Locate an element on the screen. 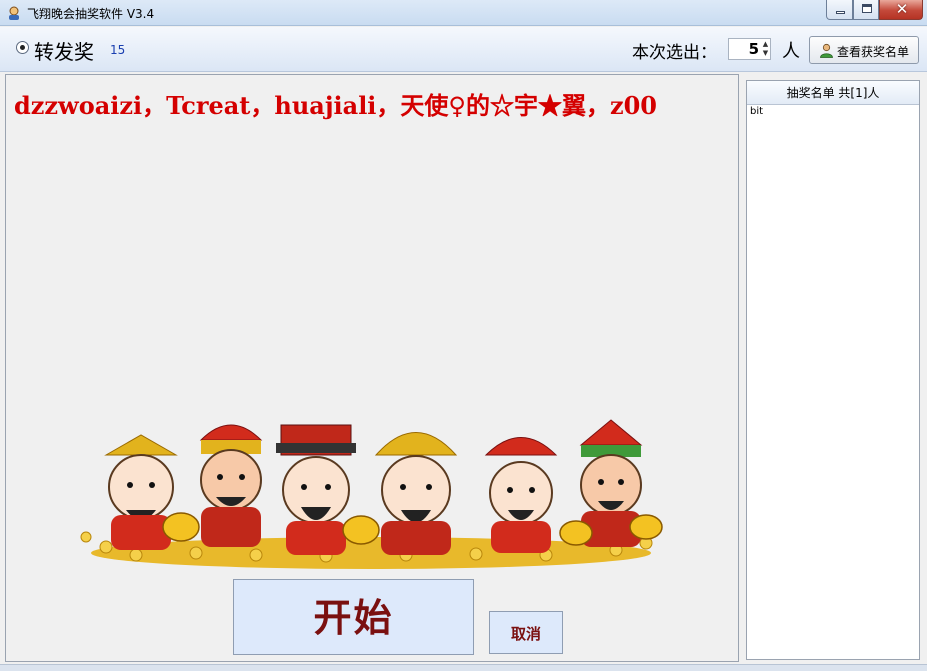  list-header: 抽奖名单 共[1]人 is located at coordinates (833, 93).